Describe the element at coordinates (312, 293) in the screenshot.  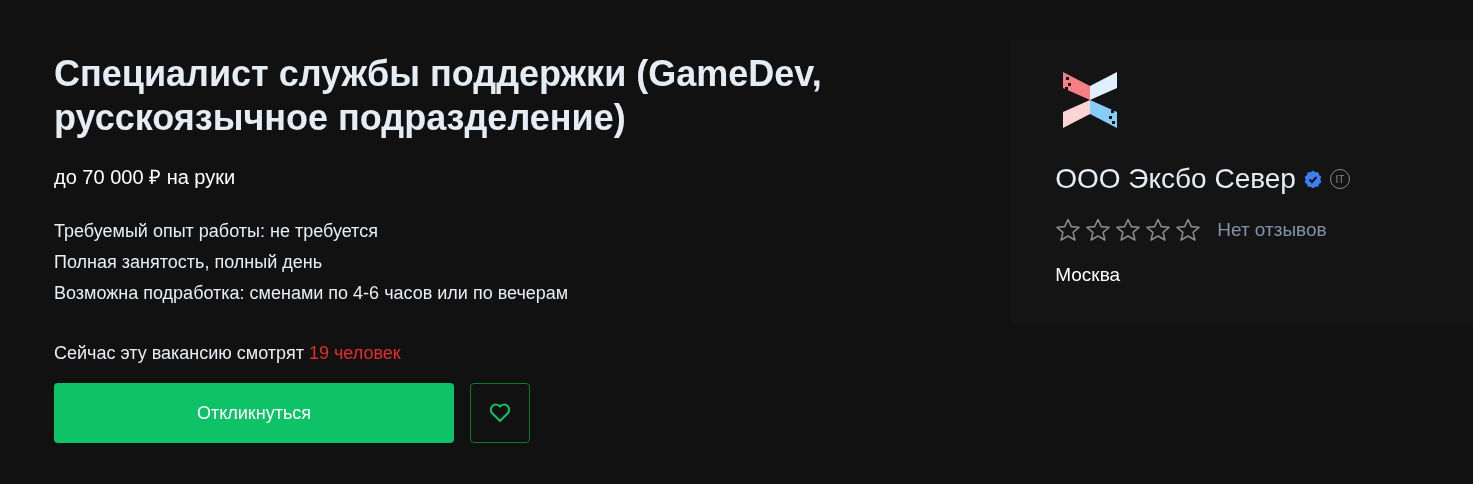
I see `vacancy-detail: Возможна подработка: сменами по 4-6 часов или по вечерам` at that location.